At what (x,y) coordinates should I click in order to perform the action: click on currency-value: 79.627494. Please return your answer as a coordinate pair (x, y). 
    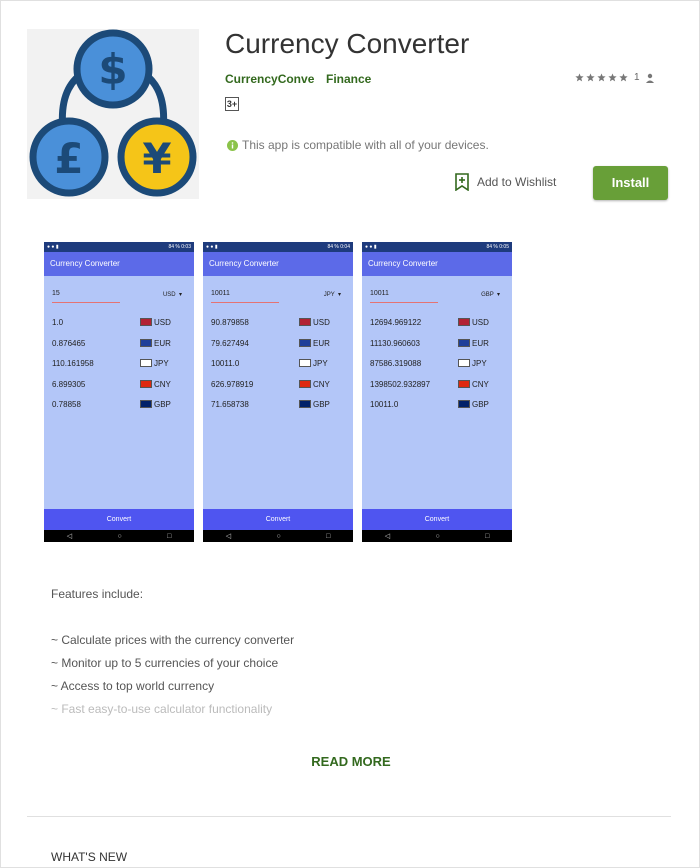
    Looking at the image, I should click on (230, 343).